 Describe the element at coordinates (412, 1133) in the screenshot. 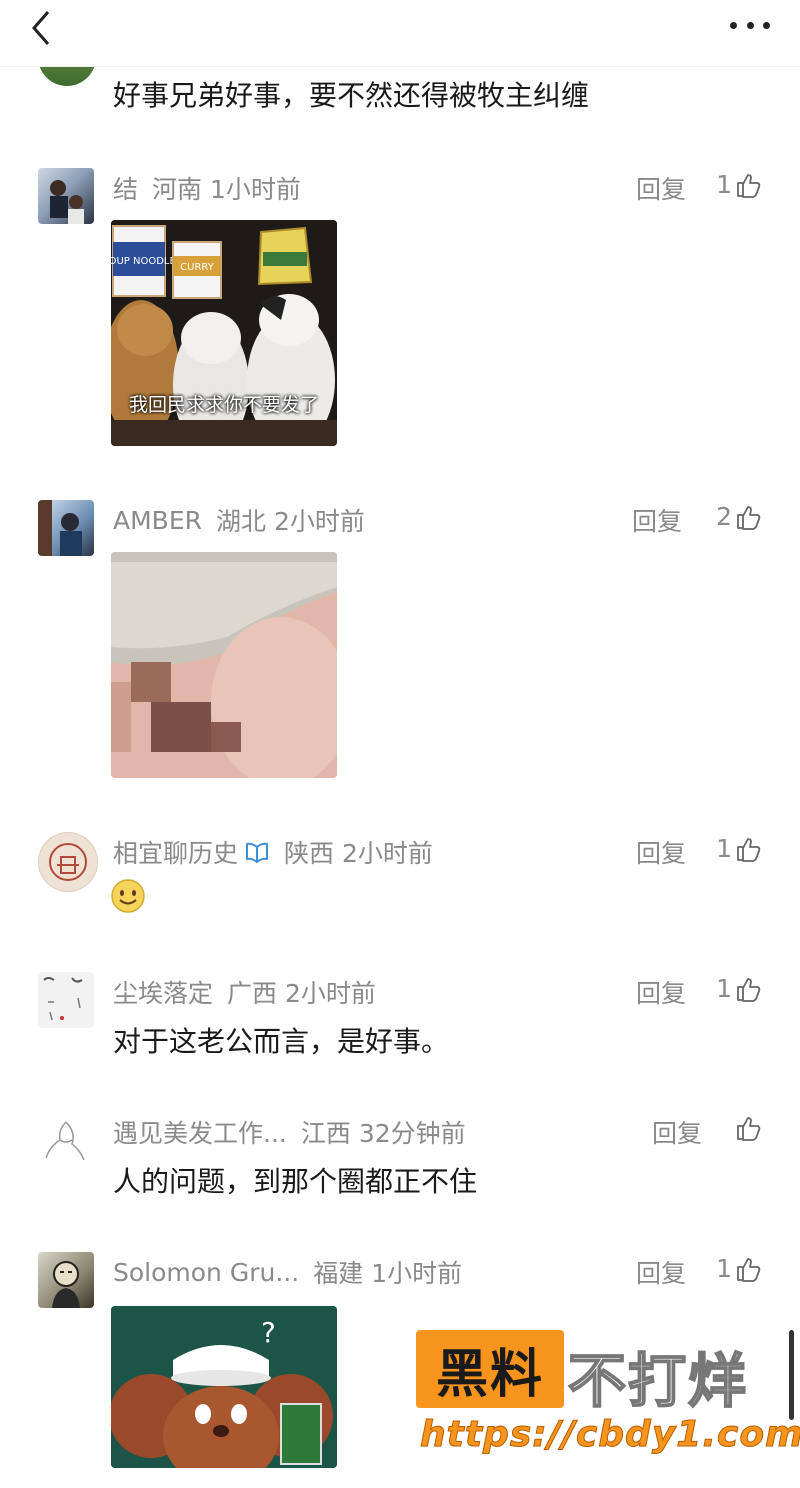

I see `timestamp: 32分钟前` at that location.